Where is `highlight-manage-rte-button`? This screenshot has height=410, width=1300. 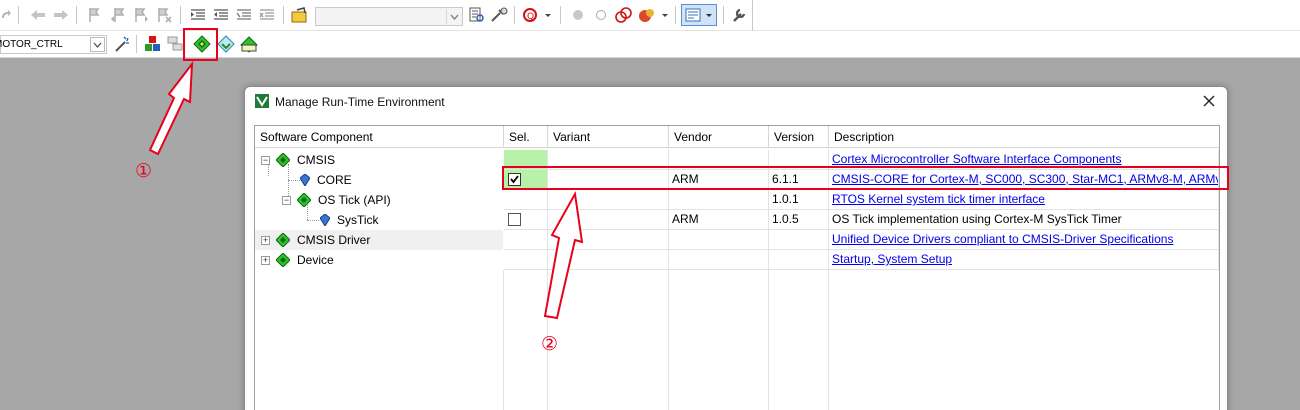 highlight-manage-rte-button is located at coordinates (200, 44).